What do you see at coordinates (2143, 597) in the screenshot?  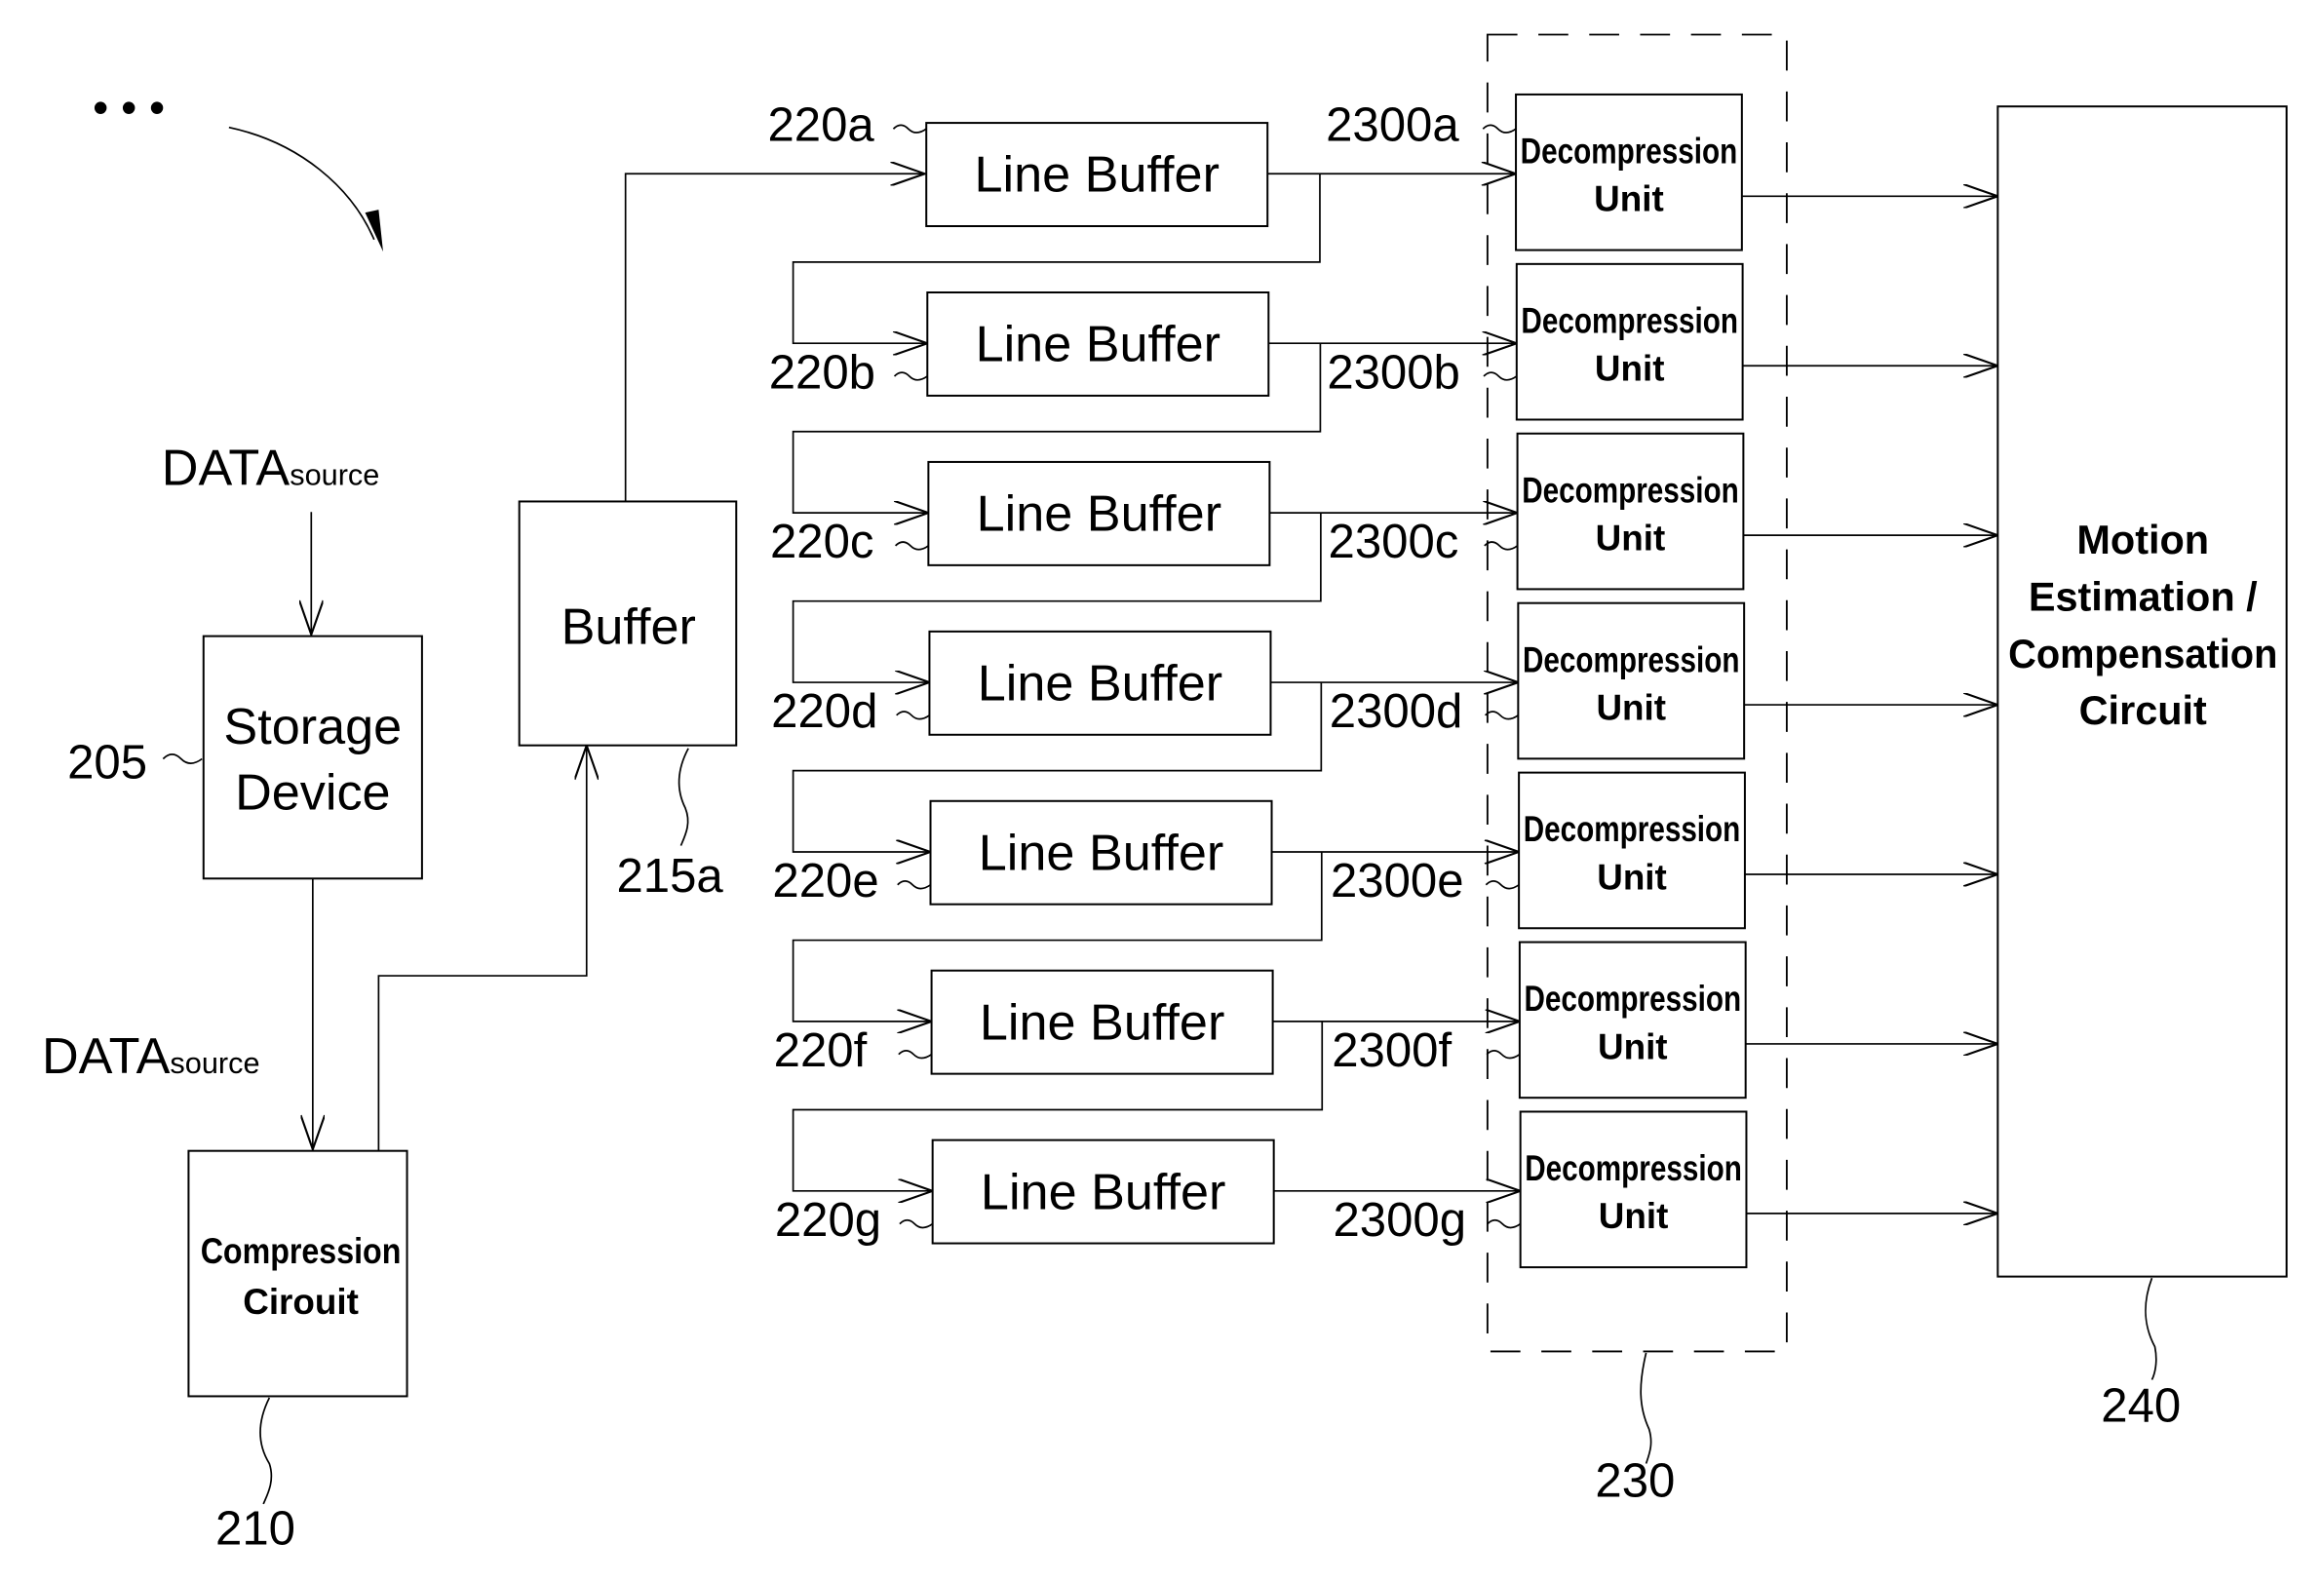 I see `svg-text: Estimation /` at bounding box center [2143, 597].